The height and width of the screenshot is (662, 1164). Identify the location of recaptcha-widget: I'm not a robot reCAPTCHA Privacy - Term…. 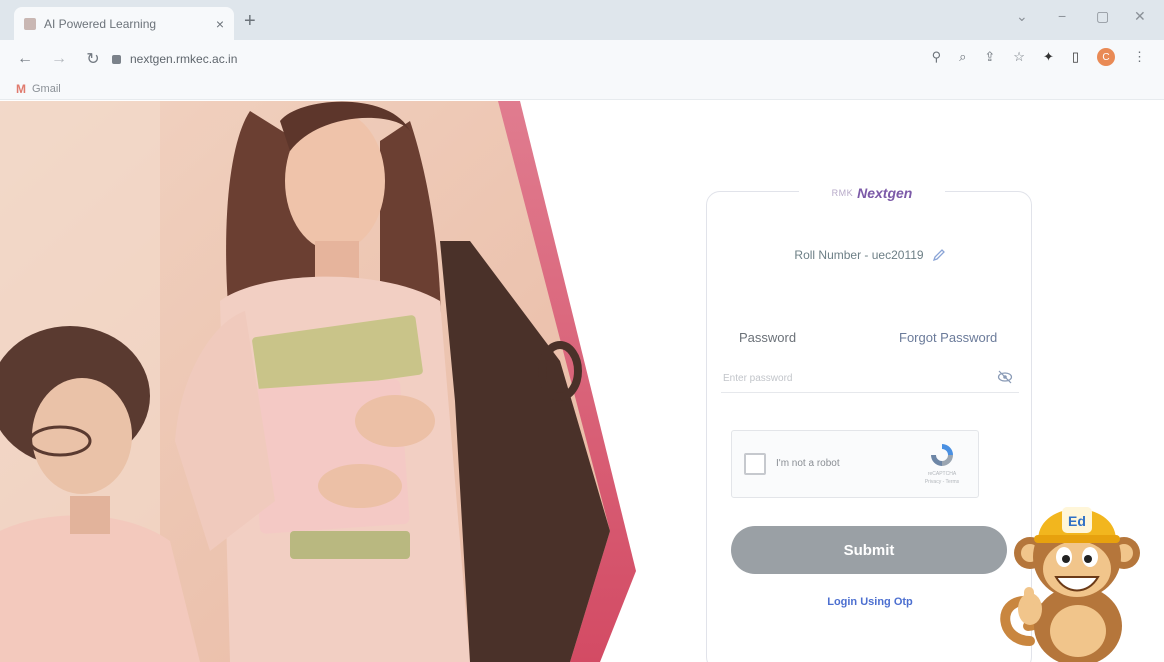
(855, 464).